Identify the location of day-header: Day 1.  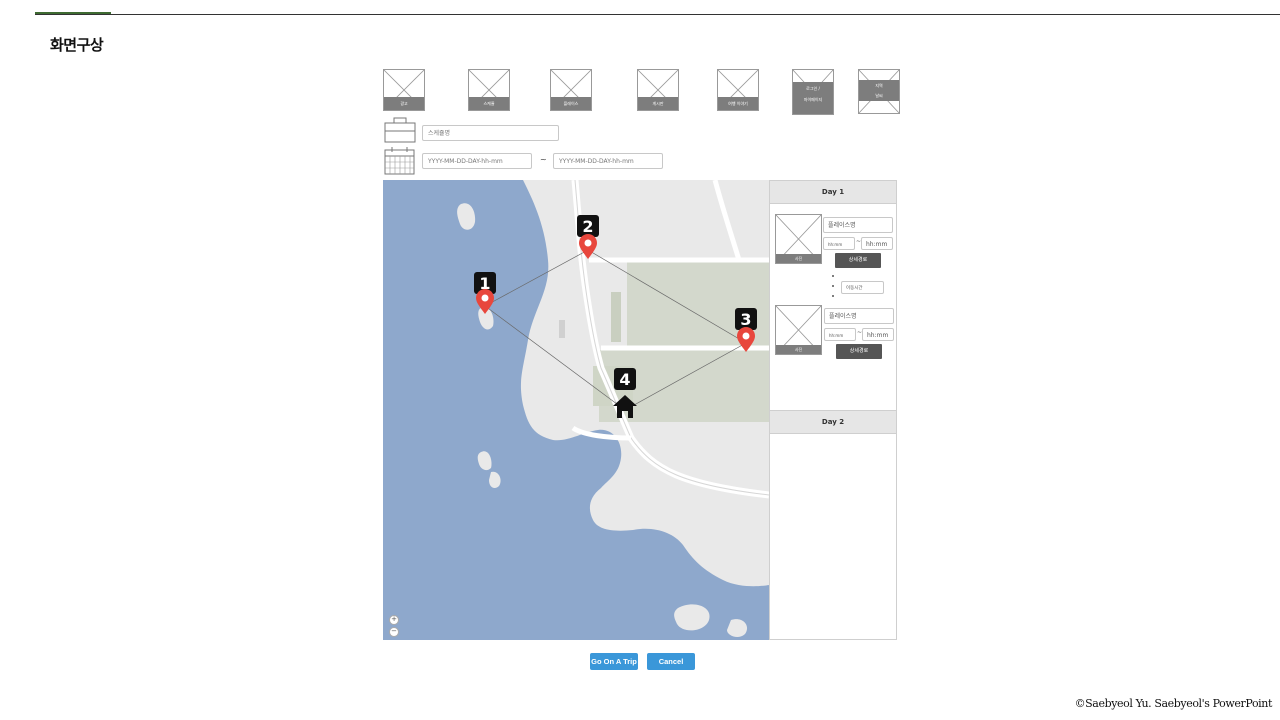
(833, 192).